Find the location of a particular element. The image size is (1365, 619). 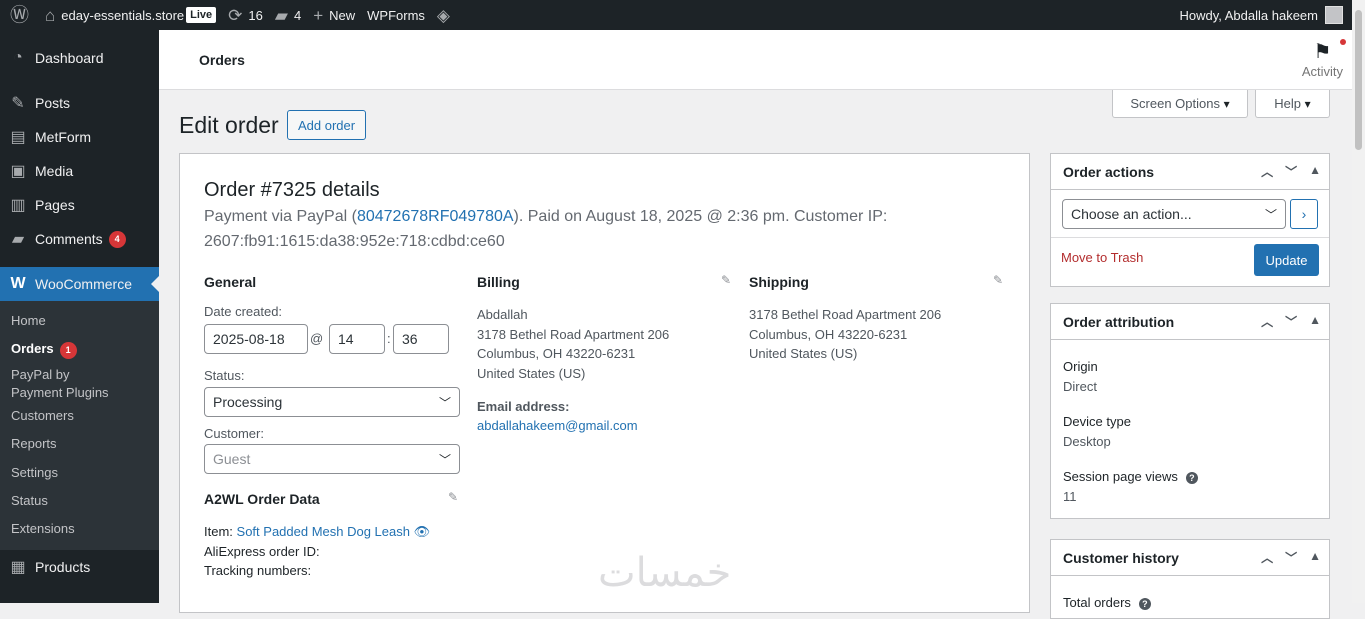

status-select: Processing ﹀ is located at coordinates (332, 402).